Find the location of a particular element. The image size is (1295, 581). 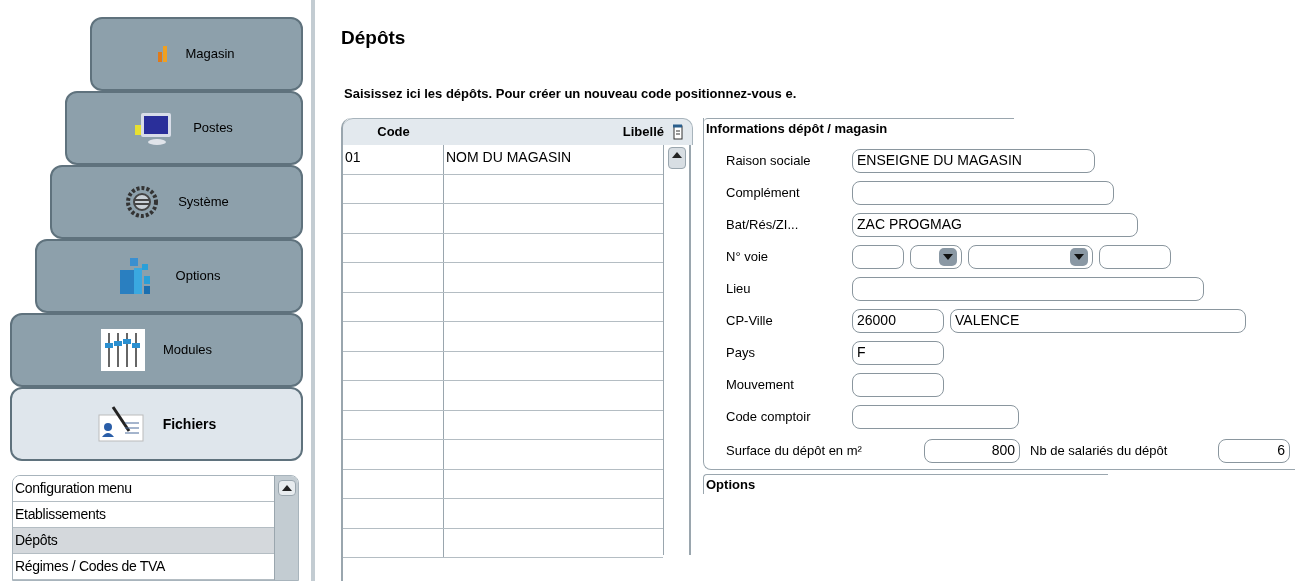

field-label: Nb de salariés du dépôt is located at coordinates (1099, 450).